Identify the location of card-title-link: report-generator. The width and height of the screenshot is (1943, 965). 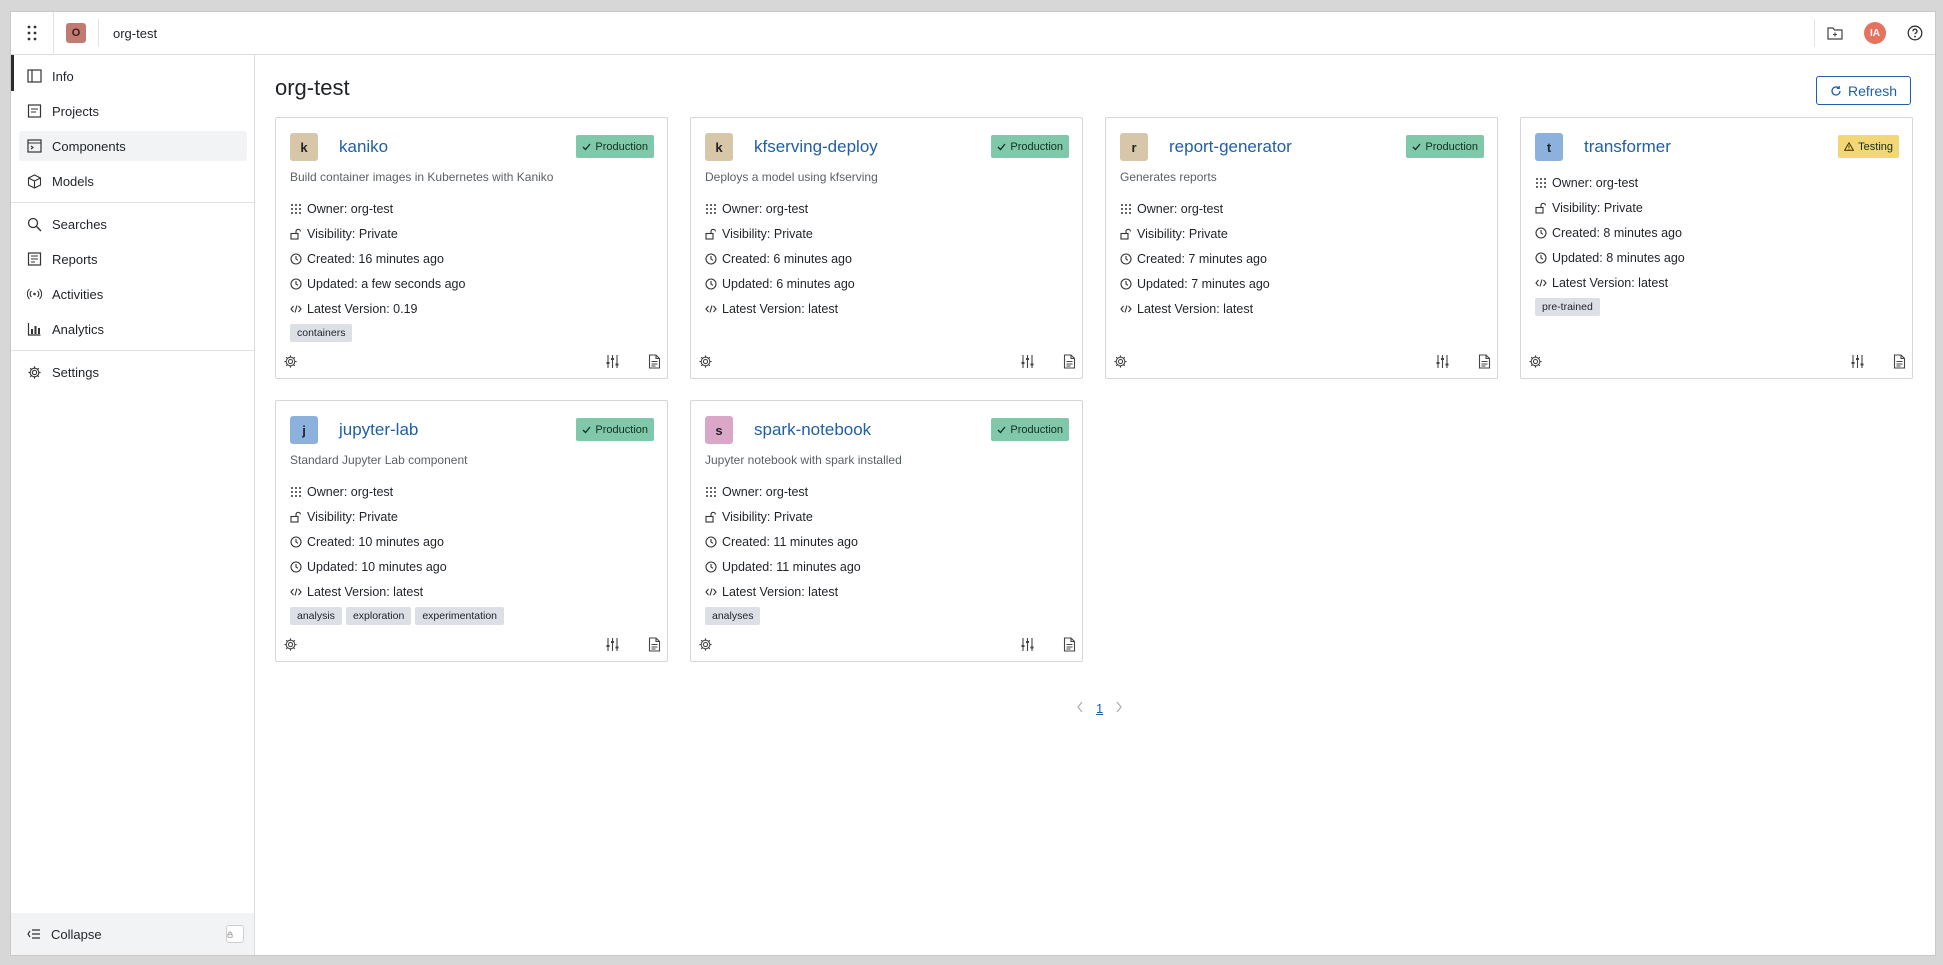
(1230, 147).